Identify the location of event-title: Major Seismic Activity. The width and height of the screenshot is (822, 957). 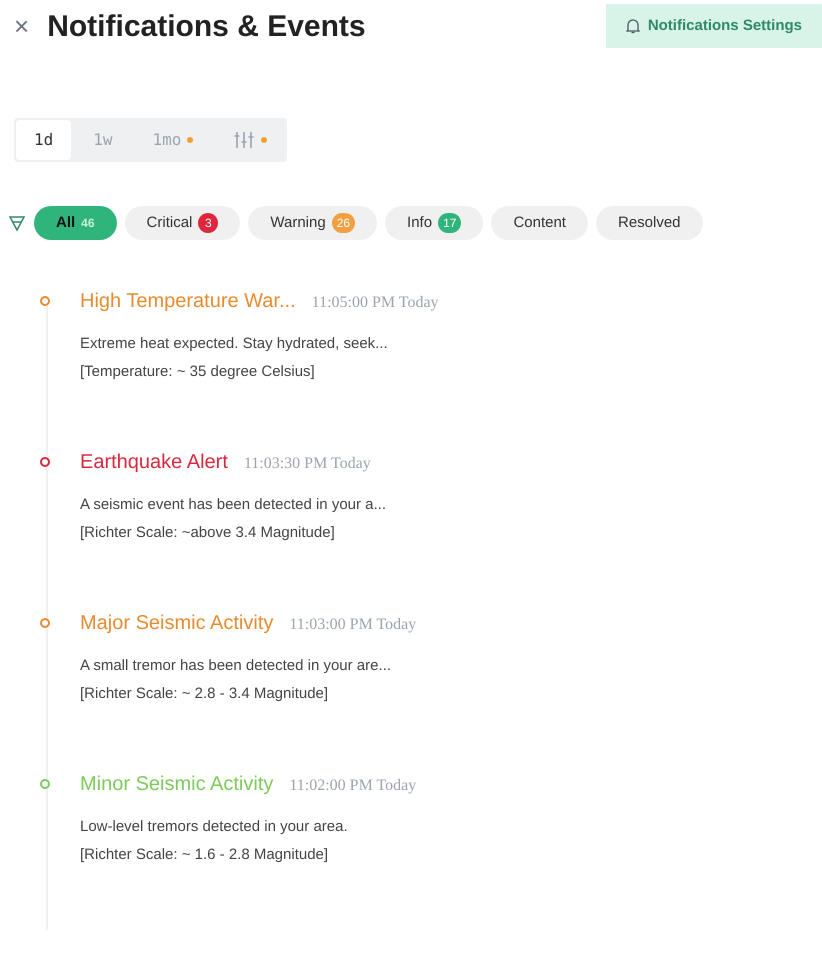
(177, 623).